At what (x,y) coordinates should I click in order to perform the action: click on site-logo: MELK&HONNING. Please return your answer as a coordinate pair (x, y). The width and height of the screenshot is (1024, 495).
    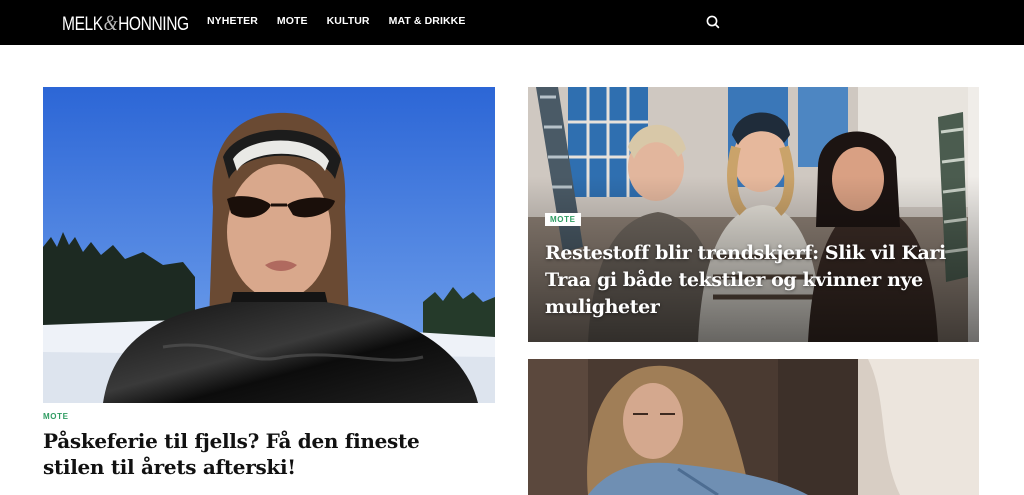
    Looking at the image, I should click on (139, 23).